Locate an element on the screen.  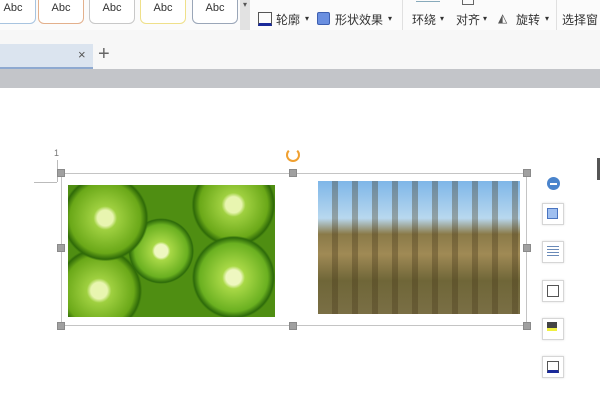
toolbar-divider is located at coordinates (300, 78).